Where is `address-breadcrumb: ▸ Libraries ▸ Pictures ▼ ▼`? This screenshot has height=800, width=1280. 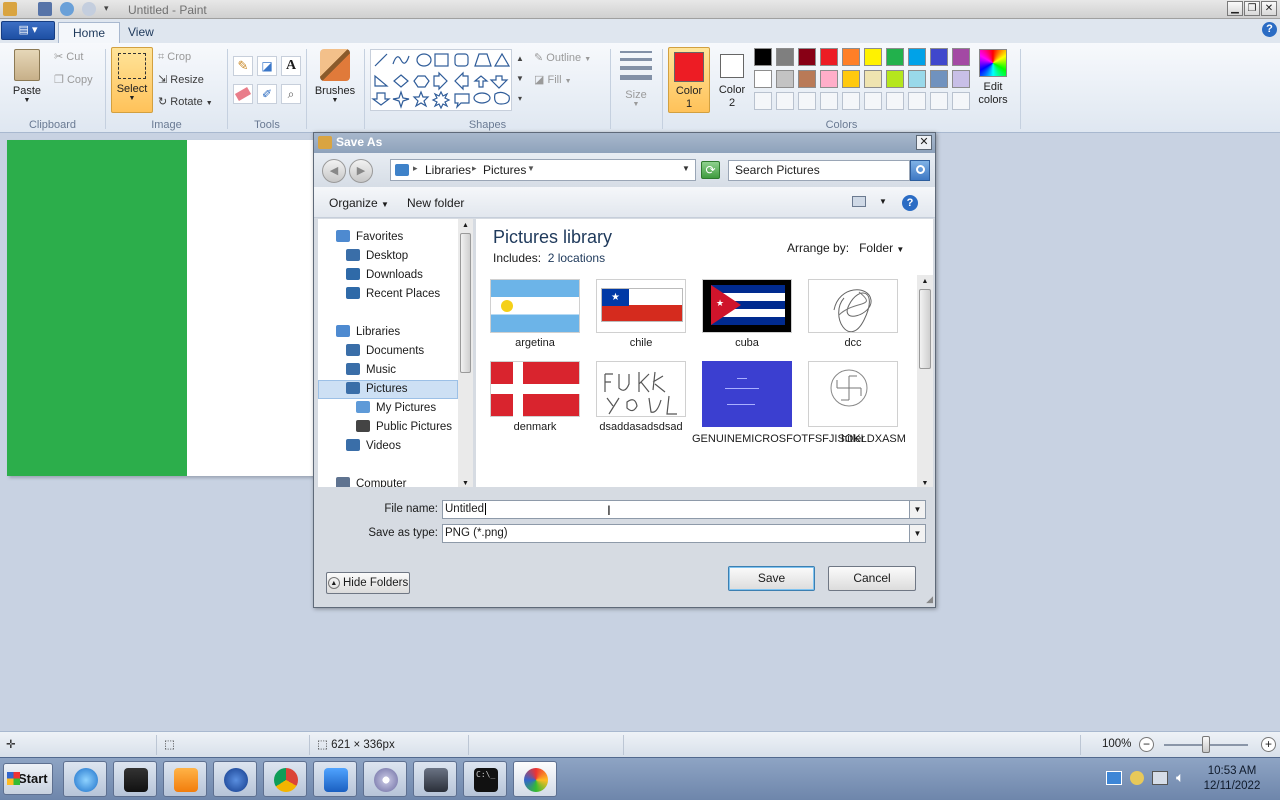 address-breadcrumb: ▸ Libraries ▸ Pictures ▼ ▼ is located at coordinates (543, 170).